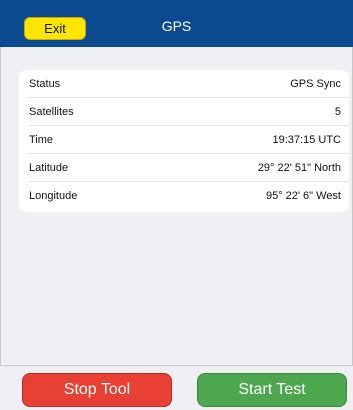 This screenshot has height=410, width=353. I want to click on start-test-button: Start Test, so click(272, 390).